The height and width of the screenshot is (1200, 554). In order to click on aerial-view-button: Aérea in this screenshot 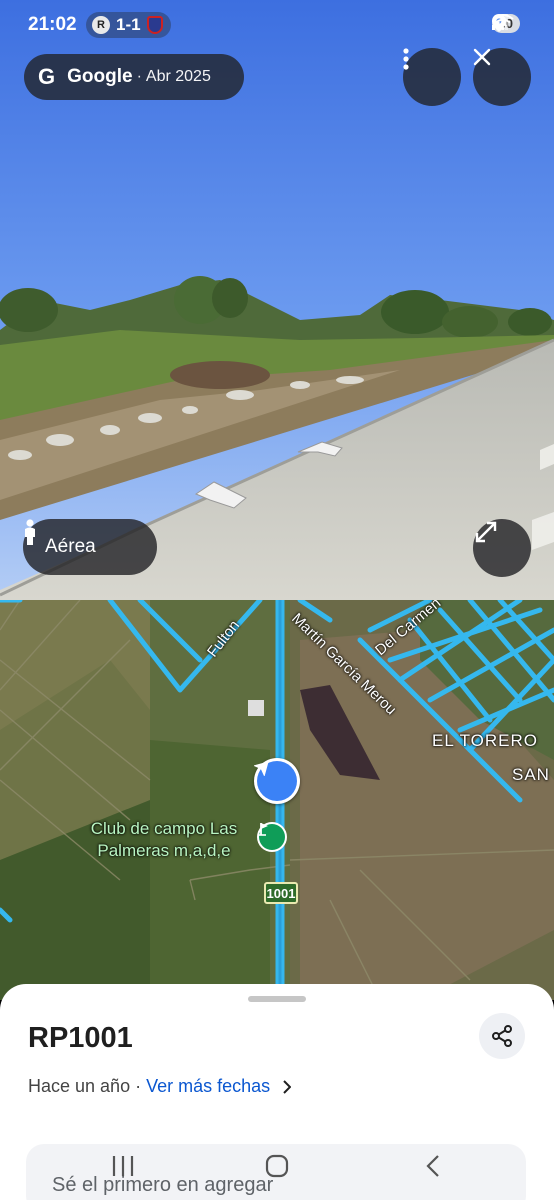, I will do `click(90, 547)`.